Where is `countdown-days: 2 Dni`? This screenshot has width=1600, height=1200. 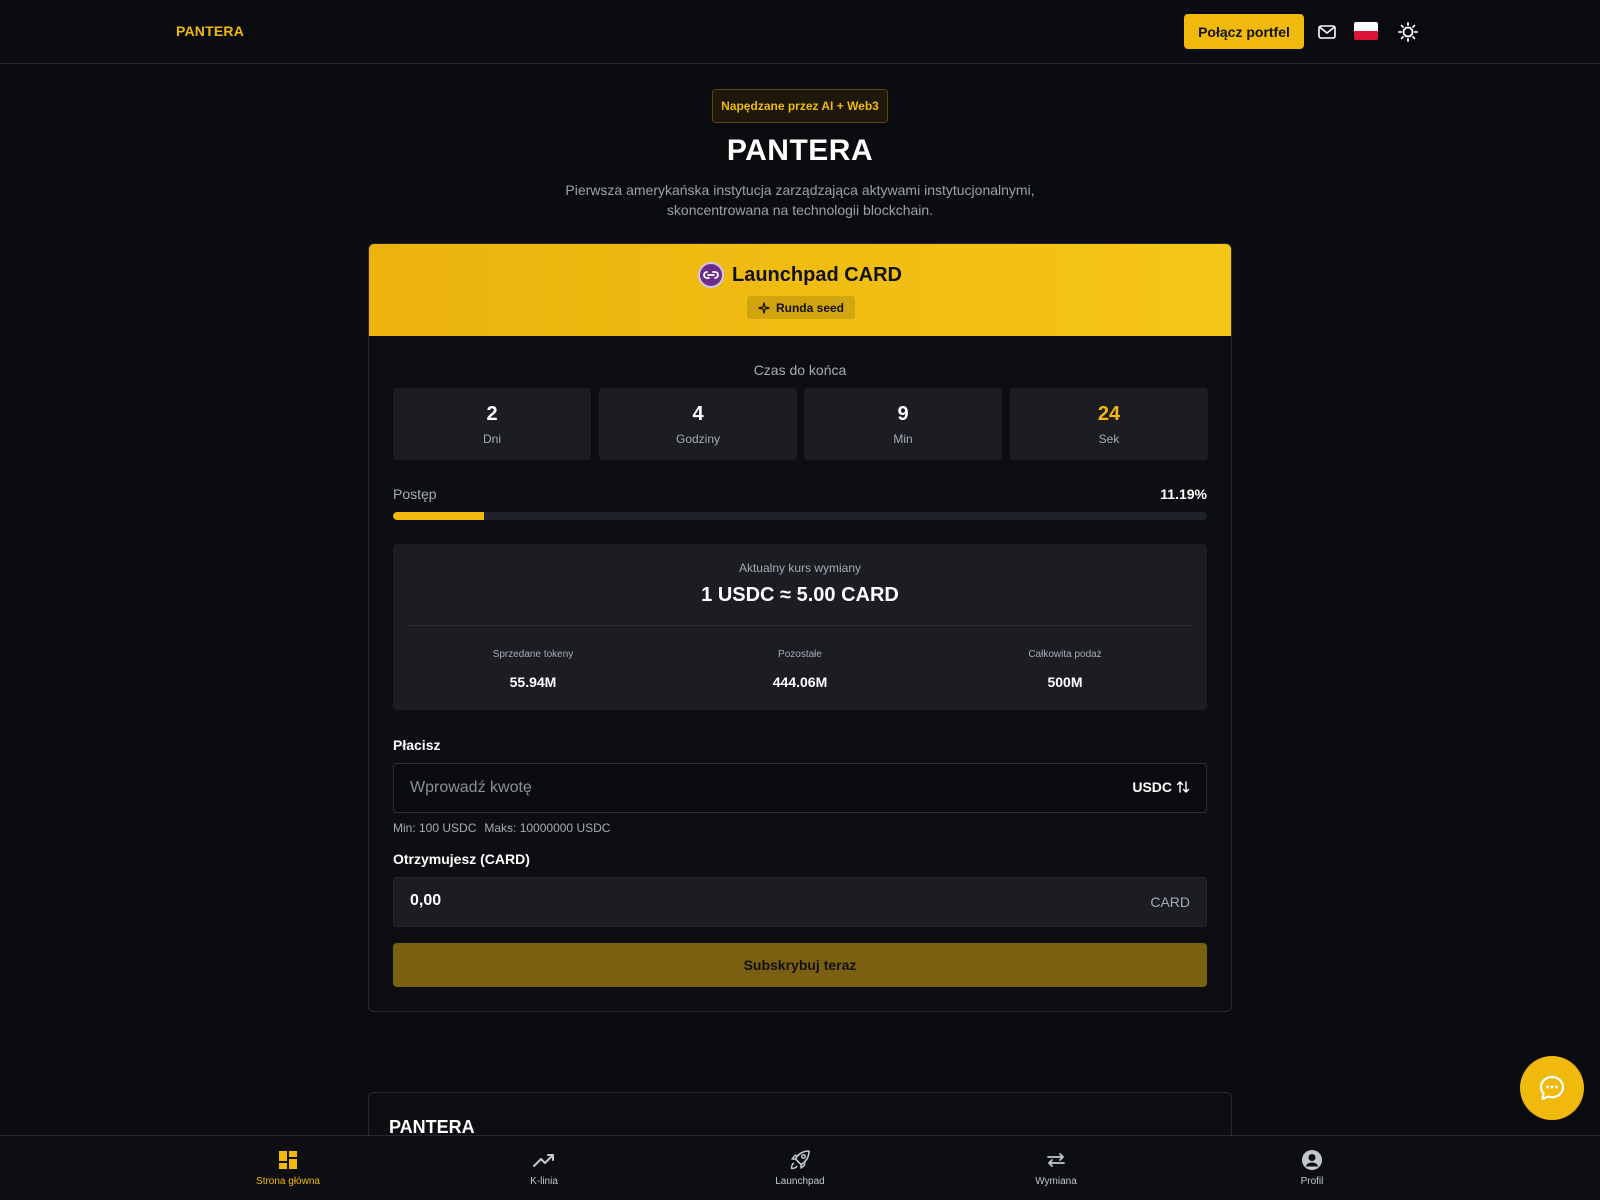
countdown-days: 2 Dni is located at coordinates (492, 424).